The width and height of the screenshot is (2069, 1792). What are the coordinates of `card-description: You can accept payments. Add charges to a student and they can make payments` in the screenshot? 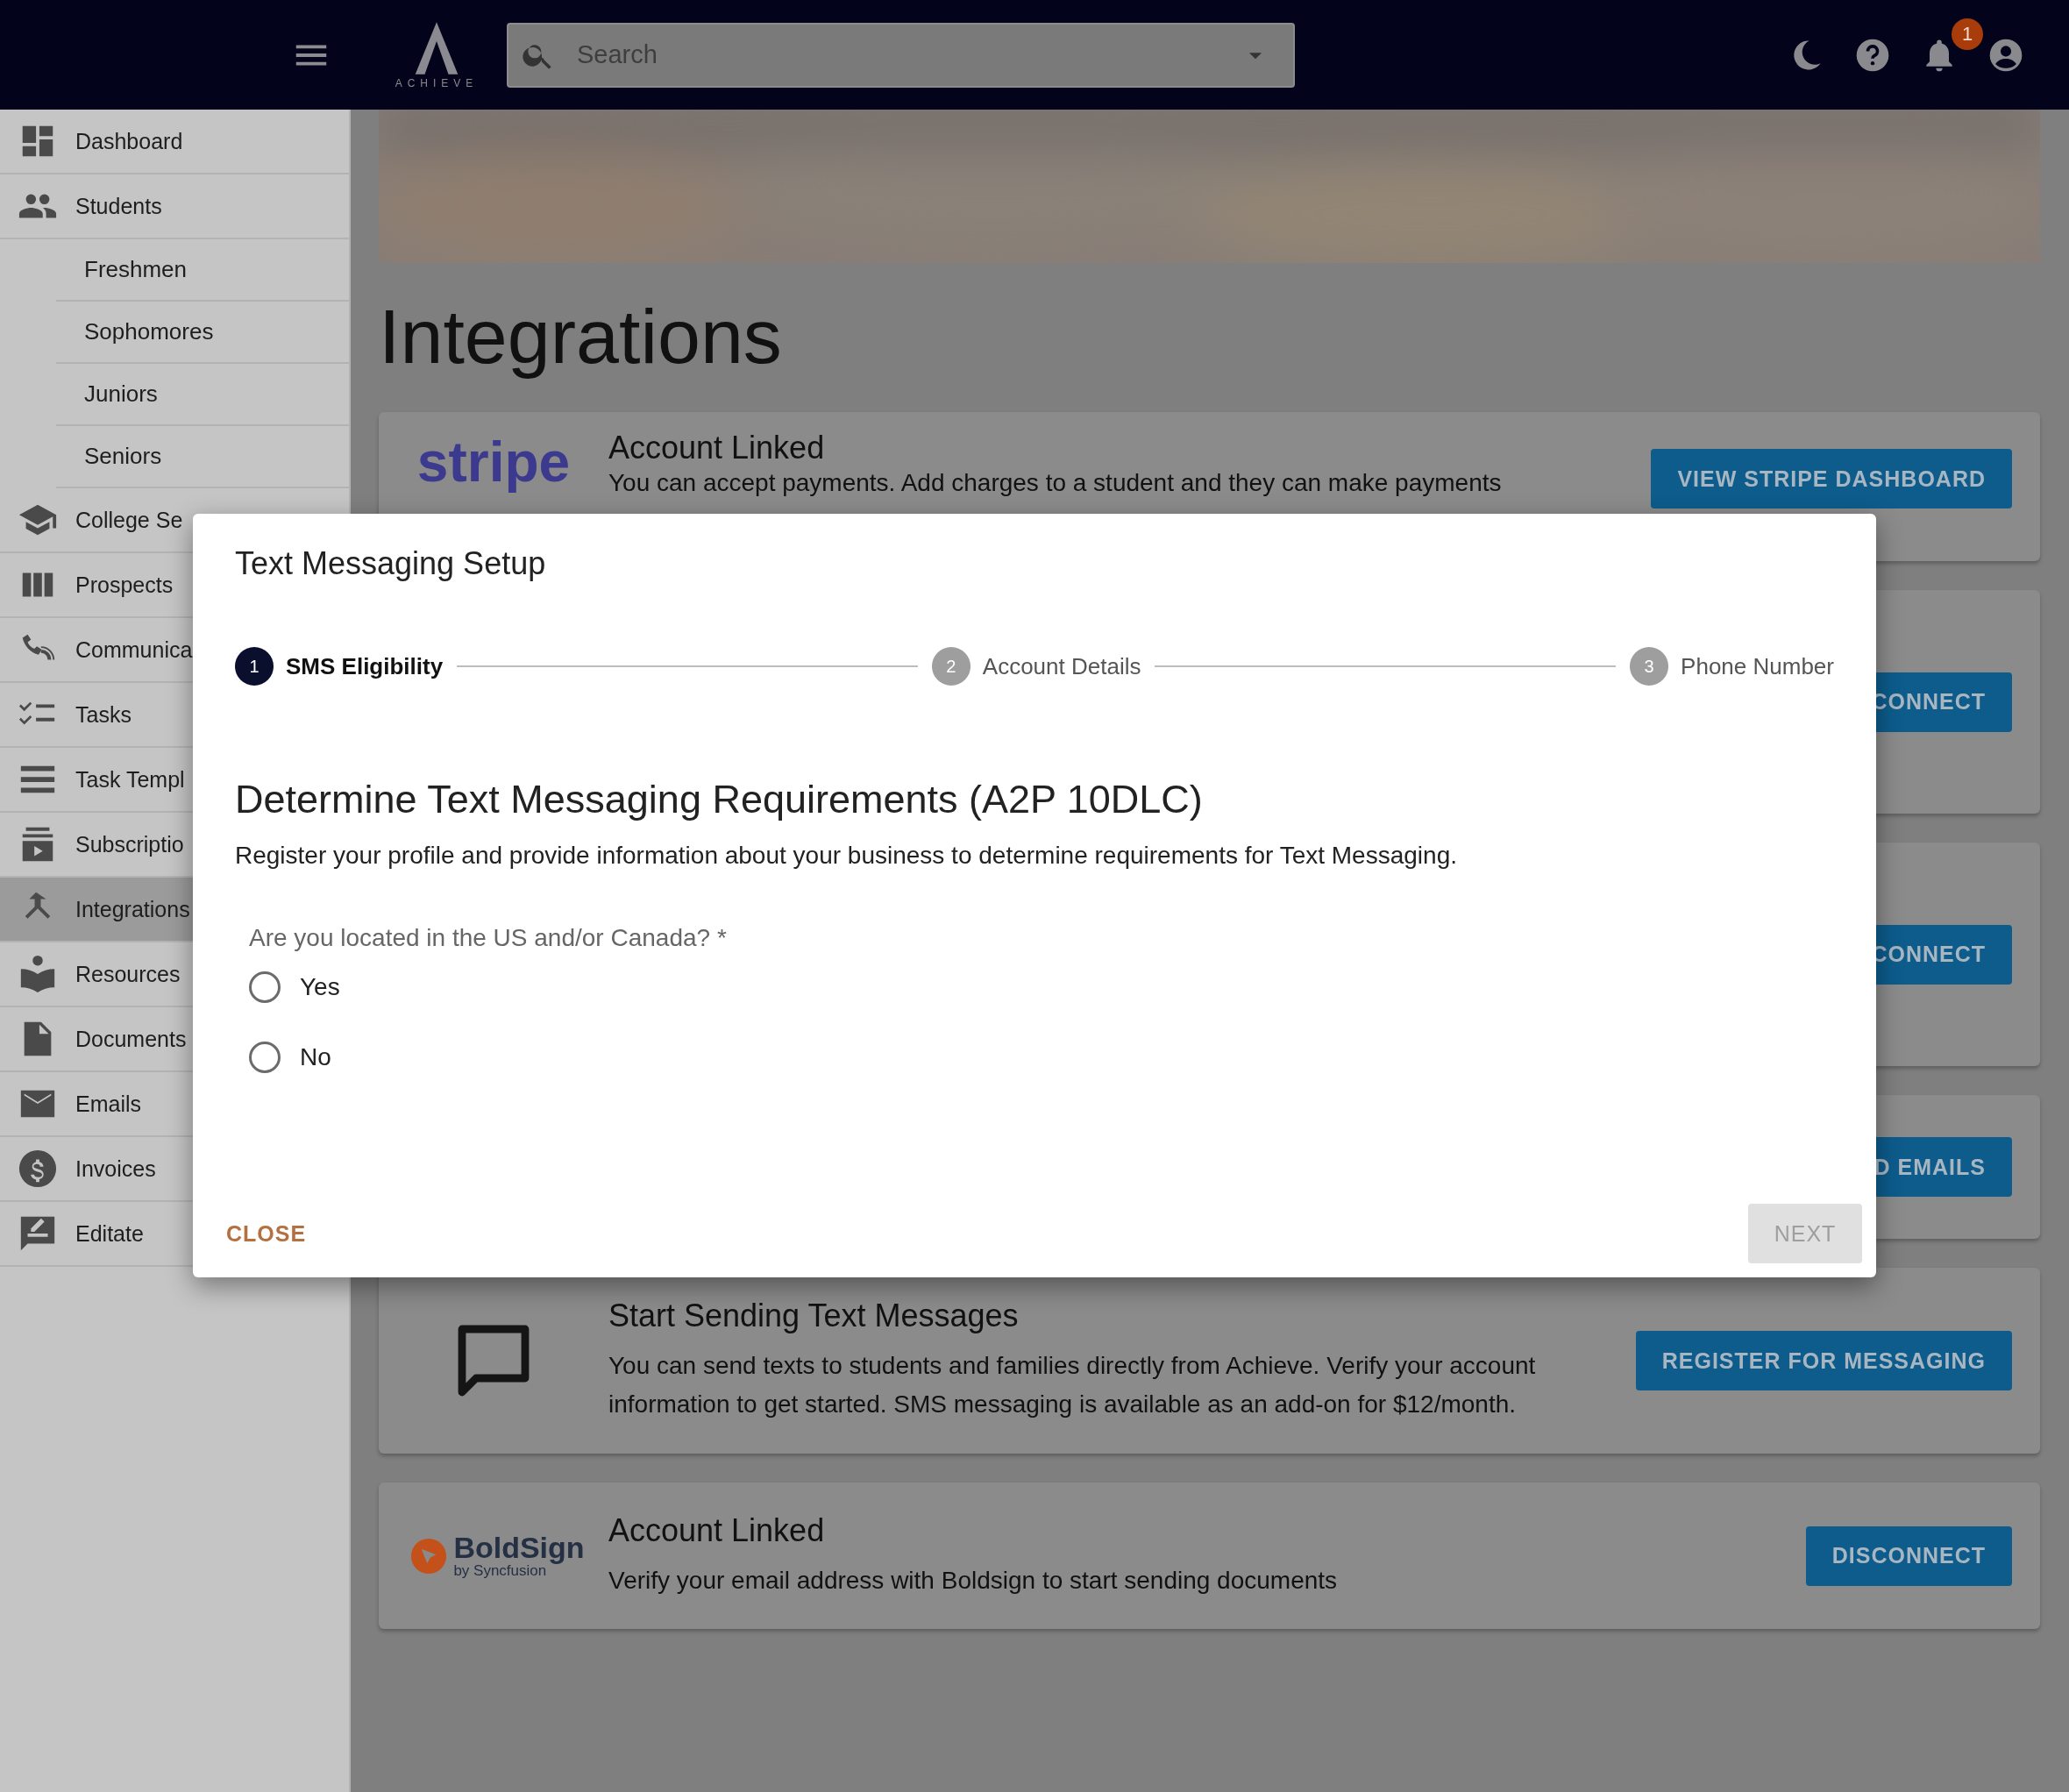 It's located at (1055, 483).